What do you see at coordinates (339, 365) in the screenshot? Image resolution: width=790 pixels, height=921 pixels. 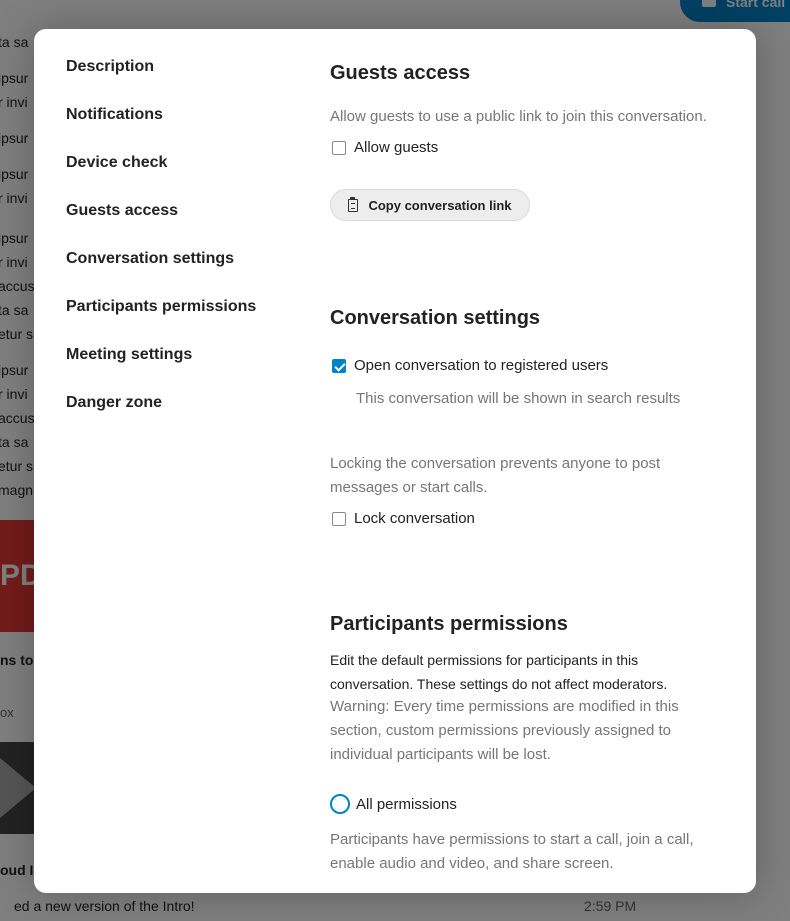 I see `open-conversation-checkbox-box` at bounding box center [339, 365].